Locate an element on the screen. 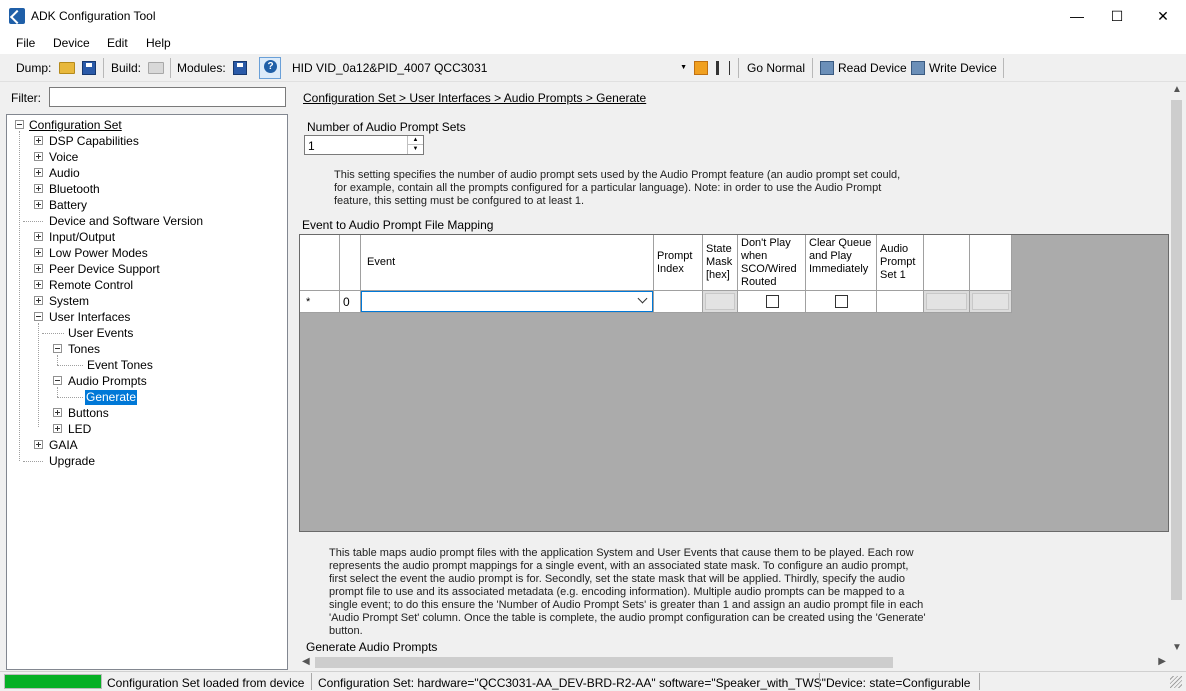 The image size is (1186, 691). tree-node-upgrade: Upgrade is located at coordinates (72, 461).